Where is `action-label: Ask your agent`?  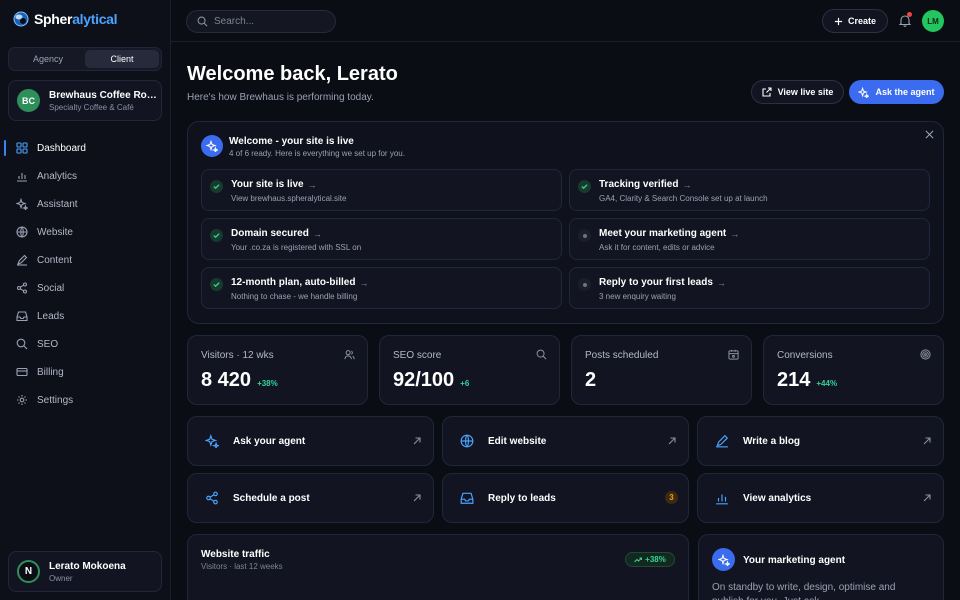
action-label: Ask your agent is located at coordinates (269, 441).